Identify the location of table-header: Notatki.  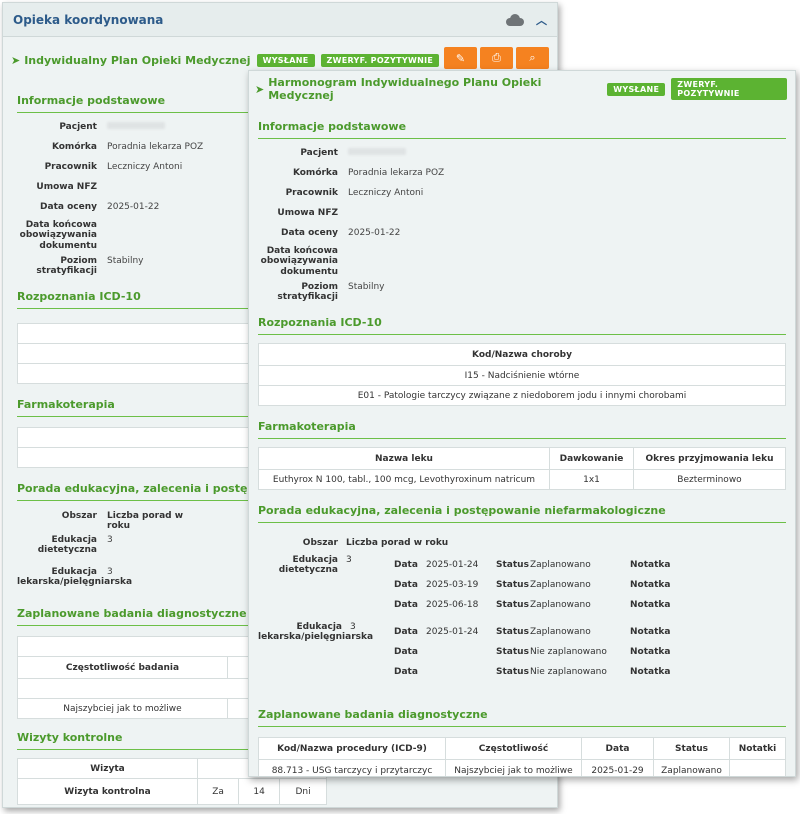
(757, 748).